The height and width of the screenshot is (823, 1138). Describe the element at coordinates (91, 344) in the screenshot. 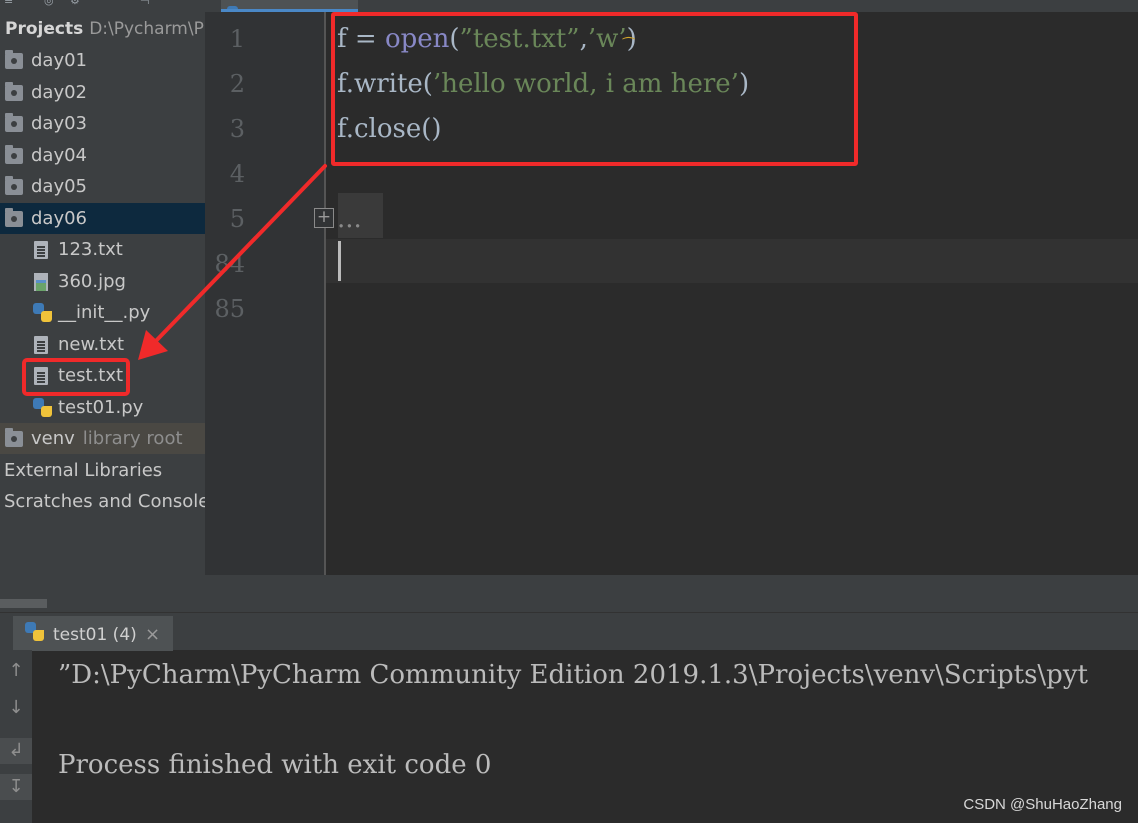

I see `tree-item-label: new.txt` at that location.